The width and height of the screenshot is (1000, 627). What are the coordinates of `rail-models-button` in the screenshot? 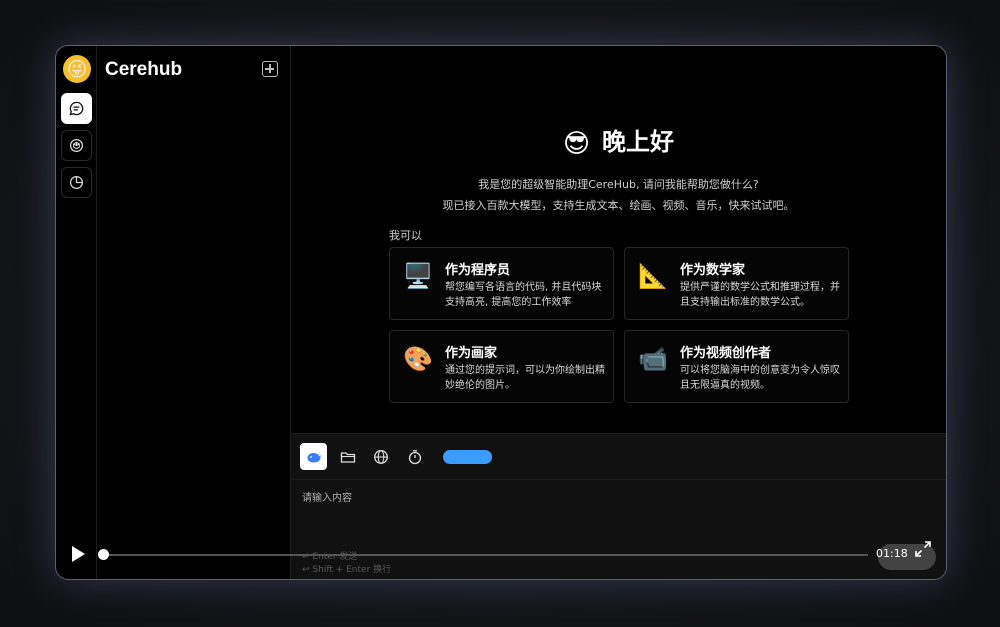 It's located at (76, 145).